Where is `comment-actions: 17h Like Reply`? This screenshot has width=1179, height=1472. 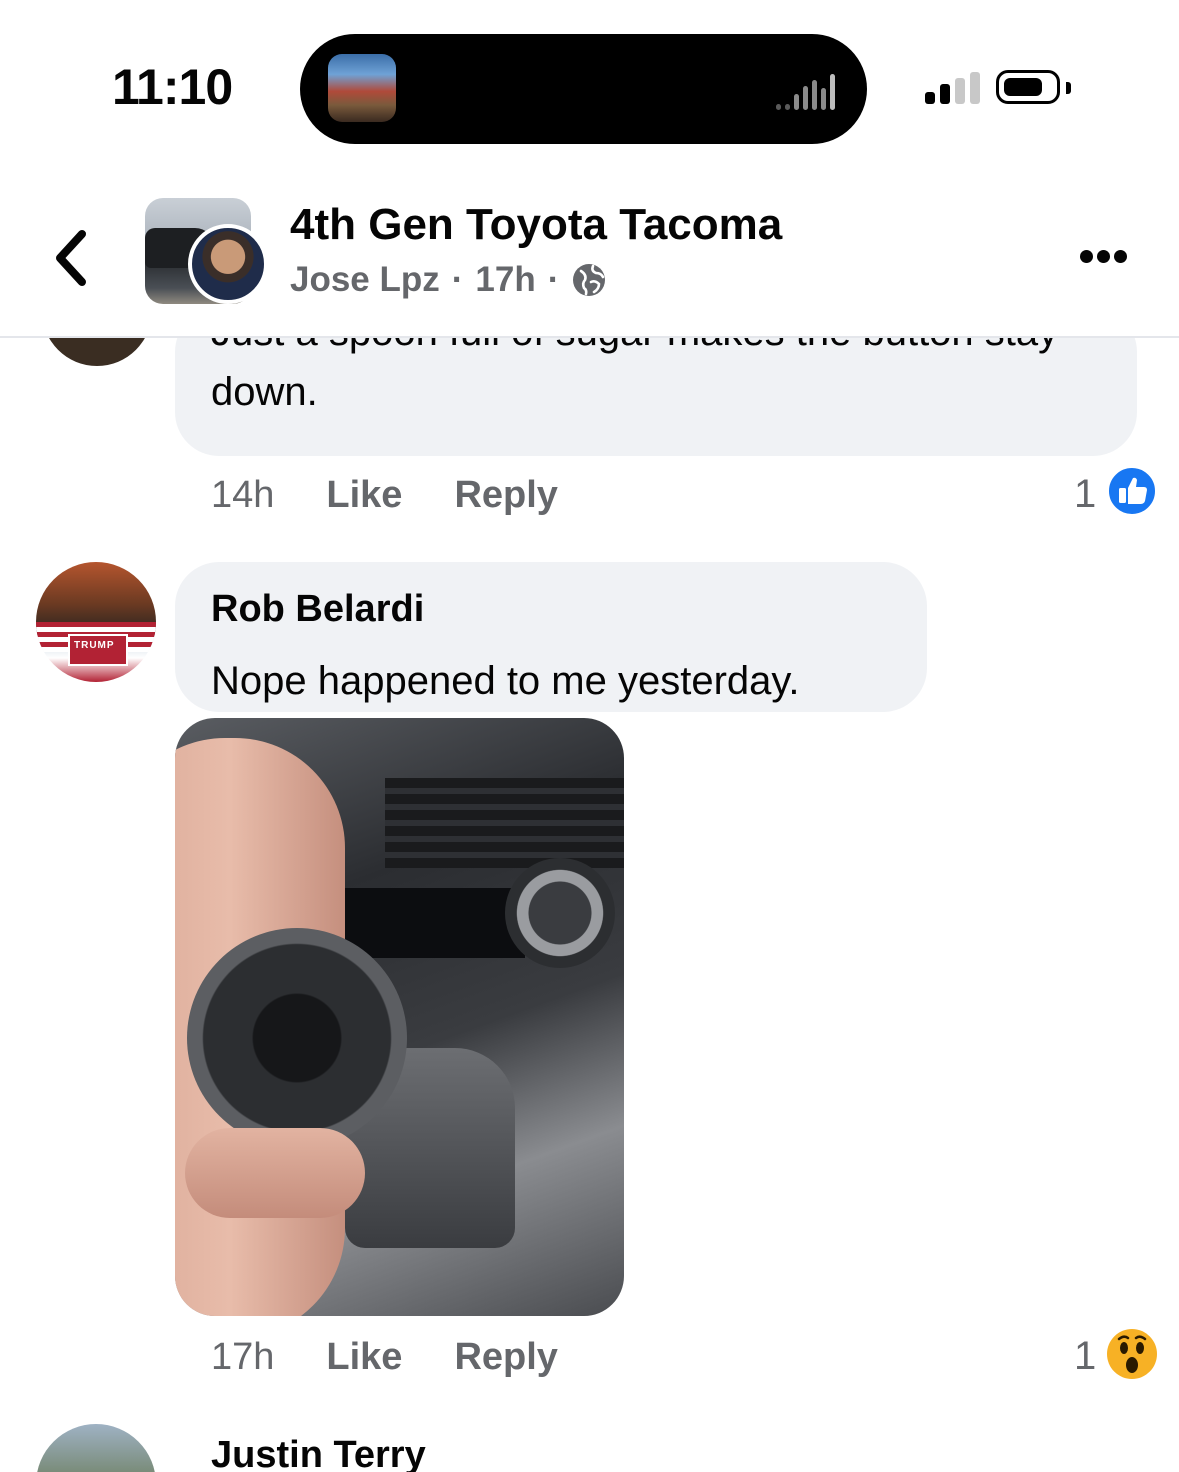 comment-actions: 17h Like Reply is located at coordinates (384, 1357).